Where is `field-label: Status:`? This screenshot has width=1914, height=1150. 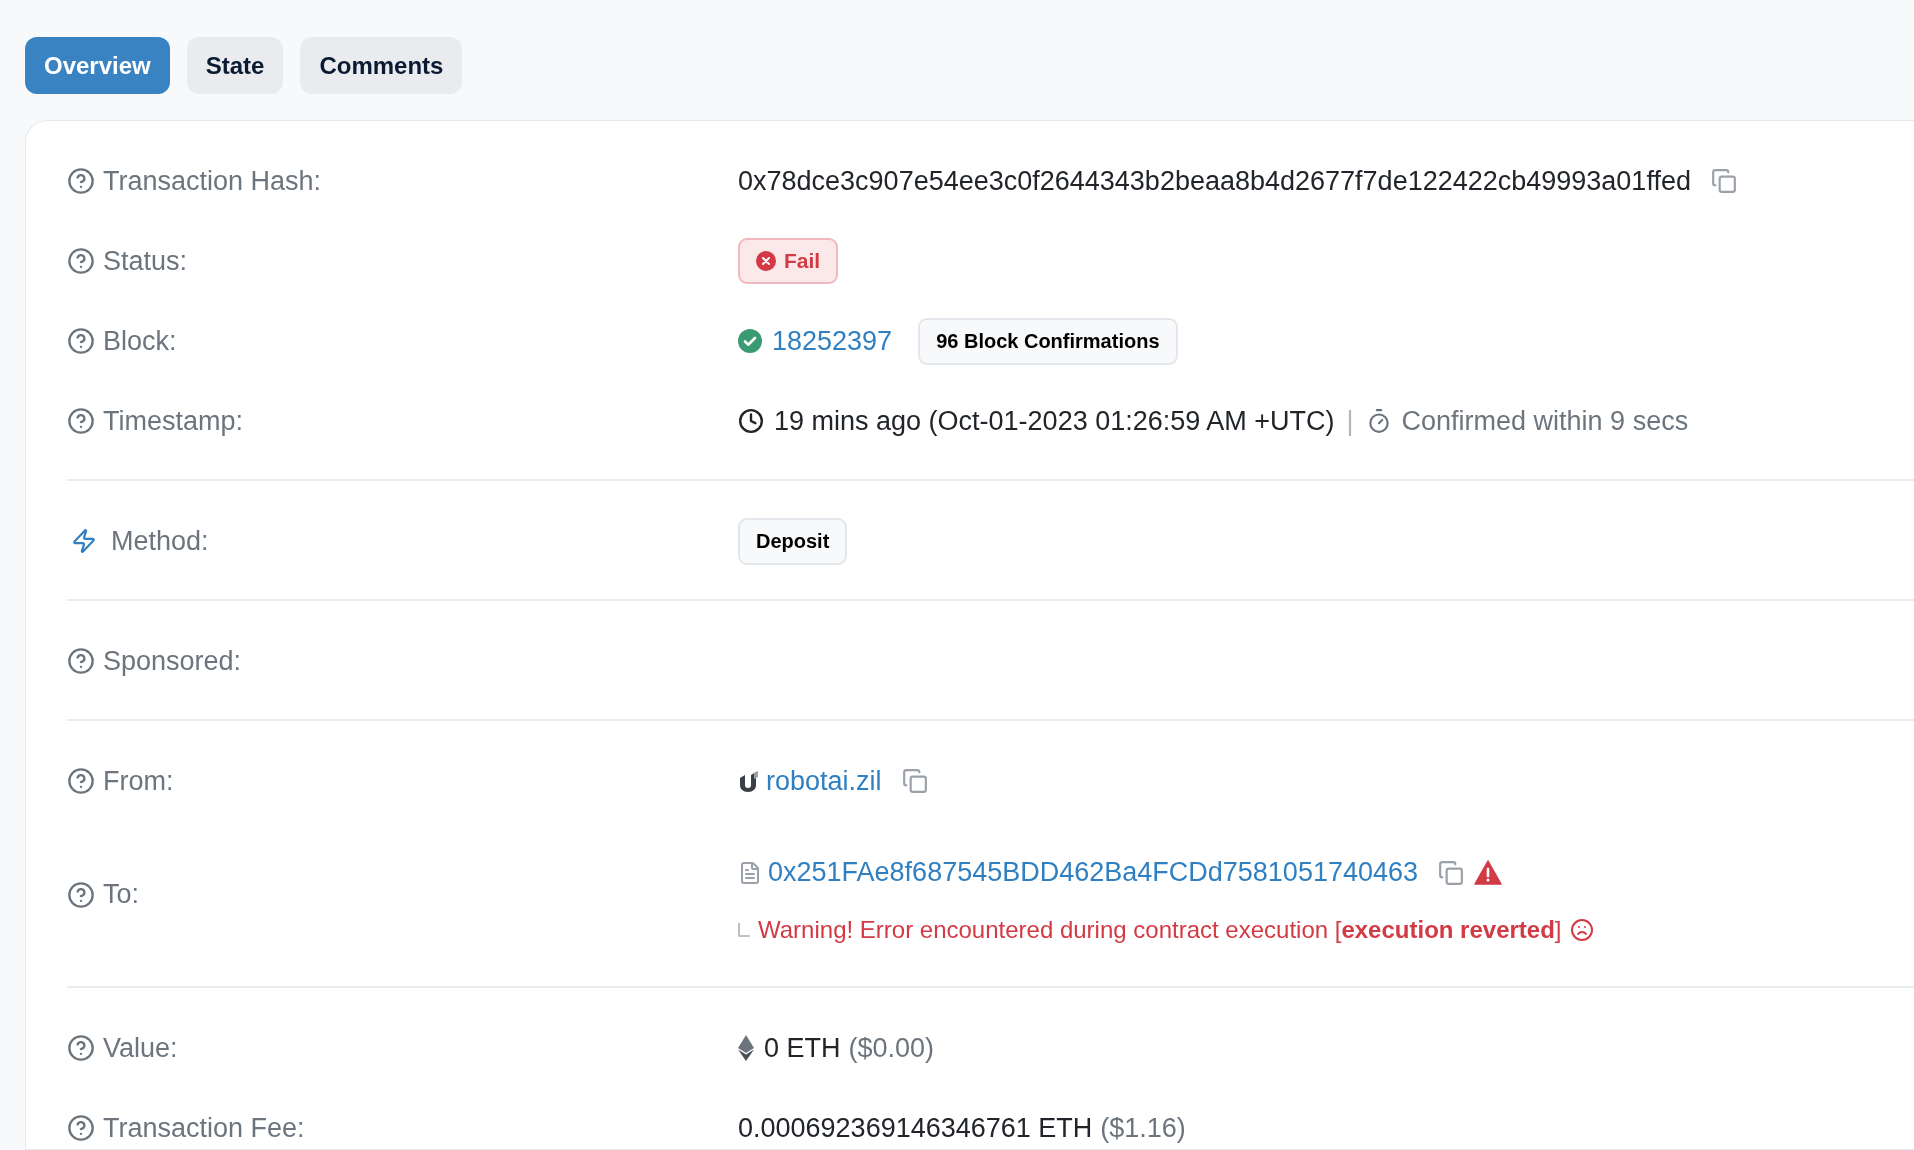
field-label: Status: is located at coordinates (145, 261).